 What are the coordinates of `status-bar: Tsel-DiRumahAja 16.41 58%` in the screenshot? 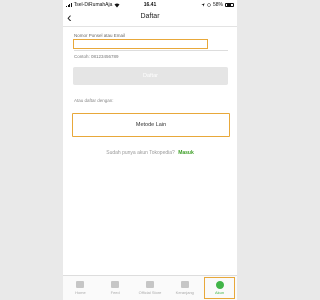 It's located at (150, 4).